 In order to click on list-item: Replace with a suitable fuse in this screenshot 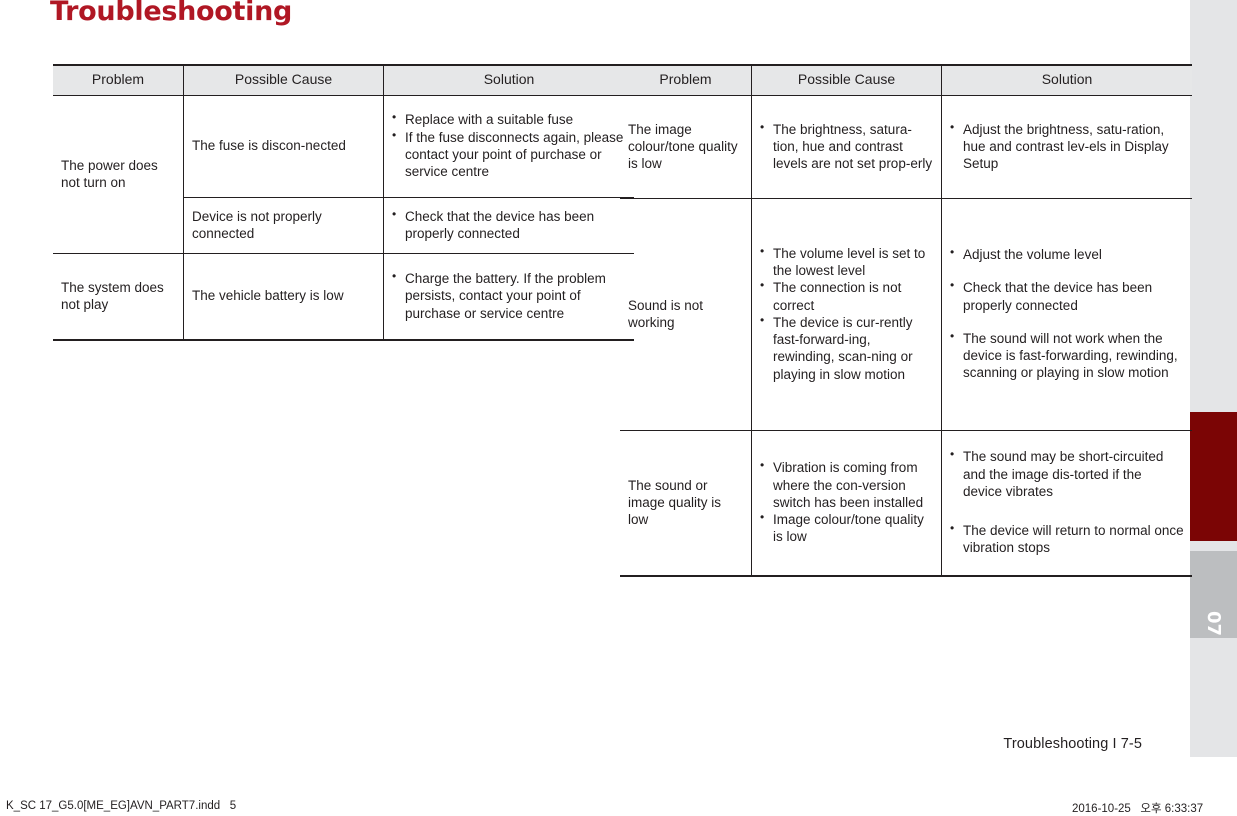, I will do `click(509, 119)`.